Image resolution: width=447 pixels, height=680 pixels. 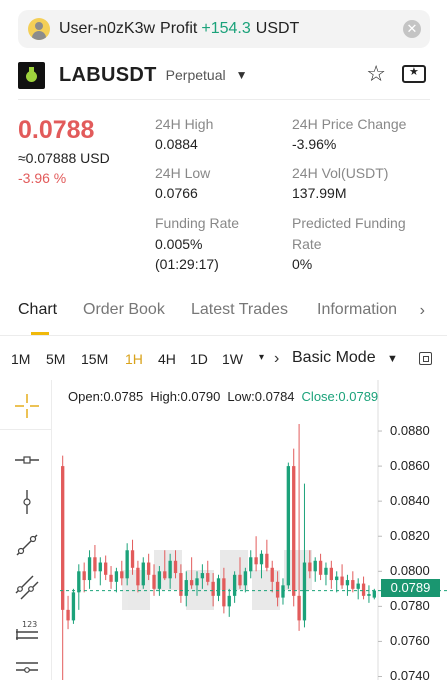 I want to click on timeframe-5m: 5M, so click(x=55, y=359).